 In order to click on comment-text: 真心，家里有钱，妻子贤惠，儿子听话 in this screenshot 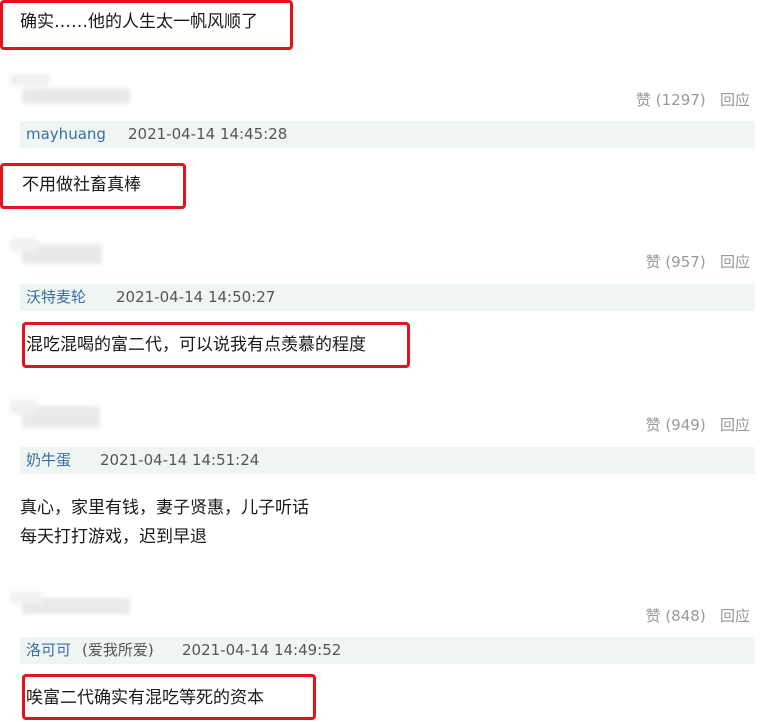, I will do `click(164, 508)`.